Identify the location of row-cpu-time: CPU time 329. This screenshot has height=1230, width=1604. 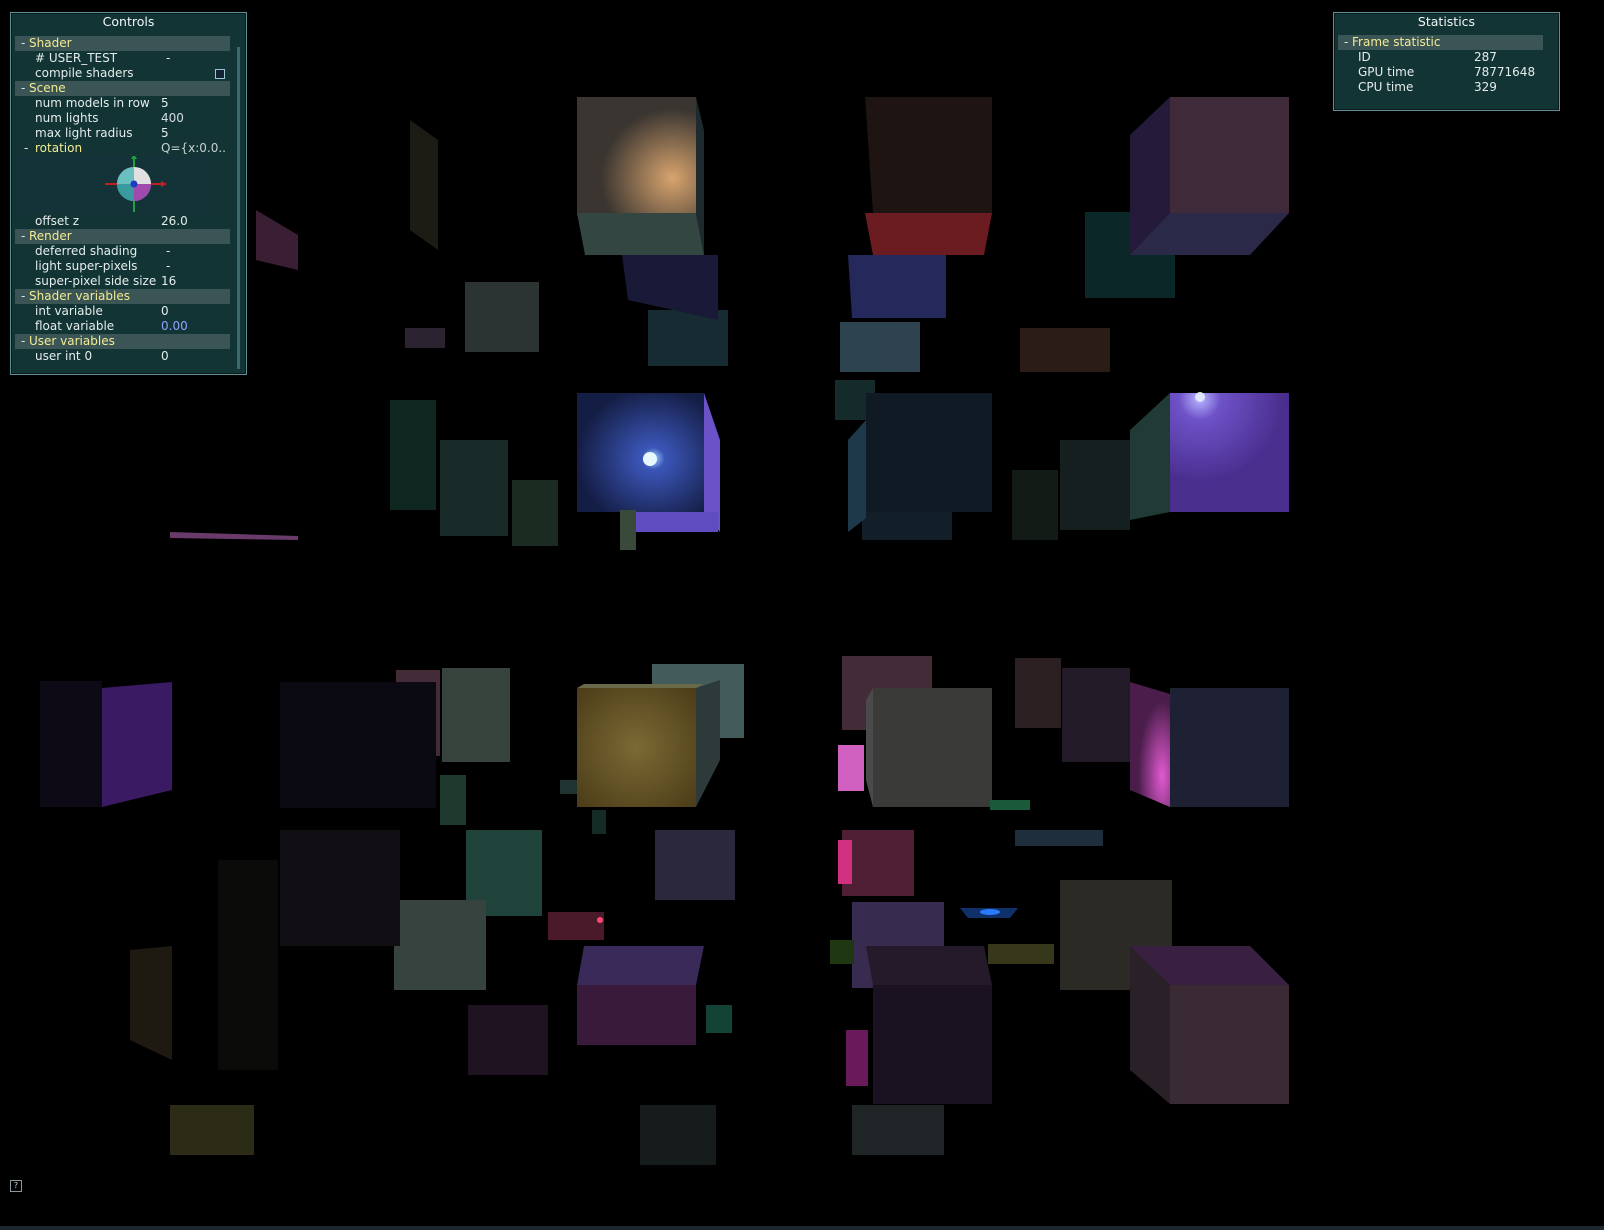
(1446, 87).